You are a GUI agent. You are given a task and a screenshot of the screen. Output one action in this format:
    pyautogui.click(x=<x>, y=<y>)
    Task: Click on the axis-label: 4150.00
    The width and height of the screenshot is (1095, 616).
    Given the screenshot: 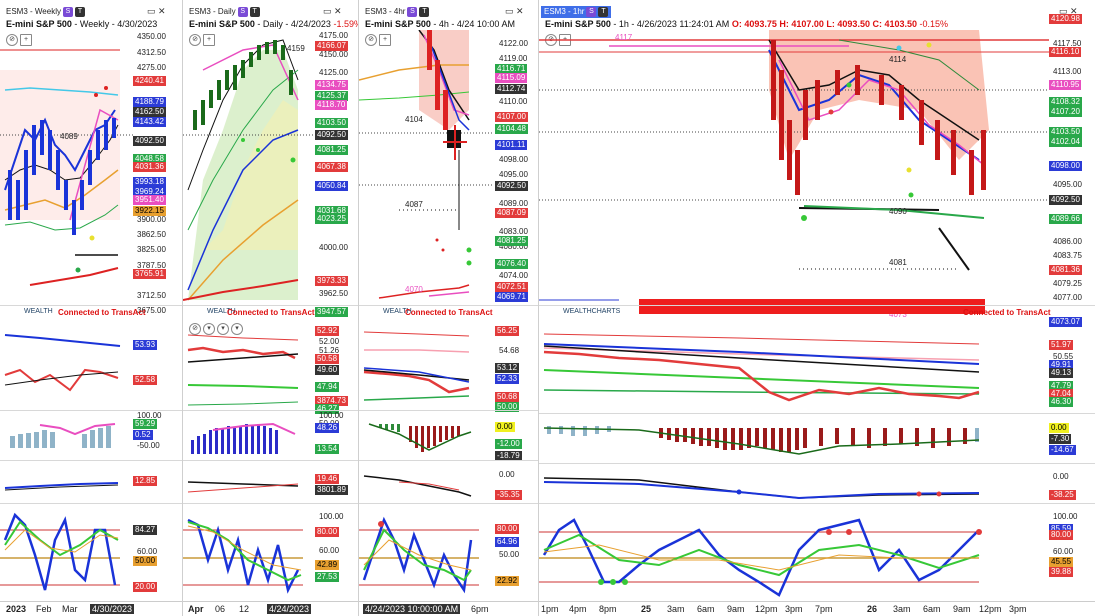 What is the action you would take?
    pyautogui.click(x=333, y=54)
    